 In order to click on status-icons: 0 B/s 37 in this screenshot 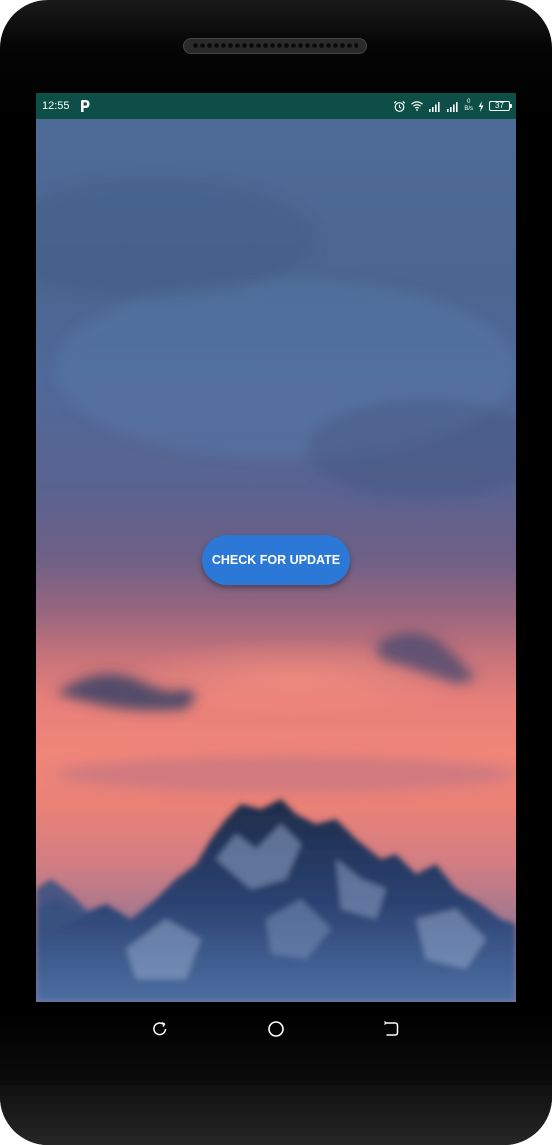, I will do `click(452, 106)`.